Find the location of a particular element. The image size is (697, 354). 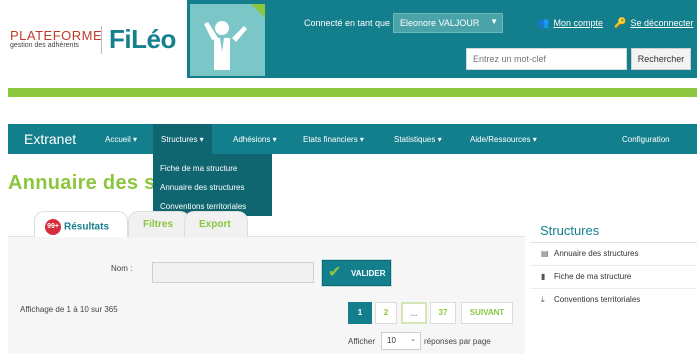

search-button: Rechercher is located at coordinates (661, 59).